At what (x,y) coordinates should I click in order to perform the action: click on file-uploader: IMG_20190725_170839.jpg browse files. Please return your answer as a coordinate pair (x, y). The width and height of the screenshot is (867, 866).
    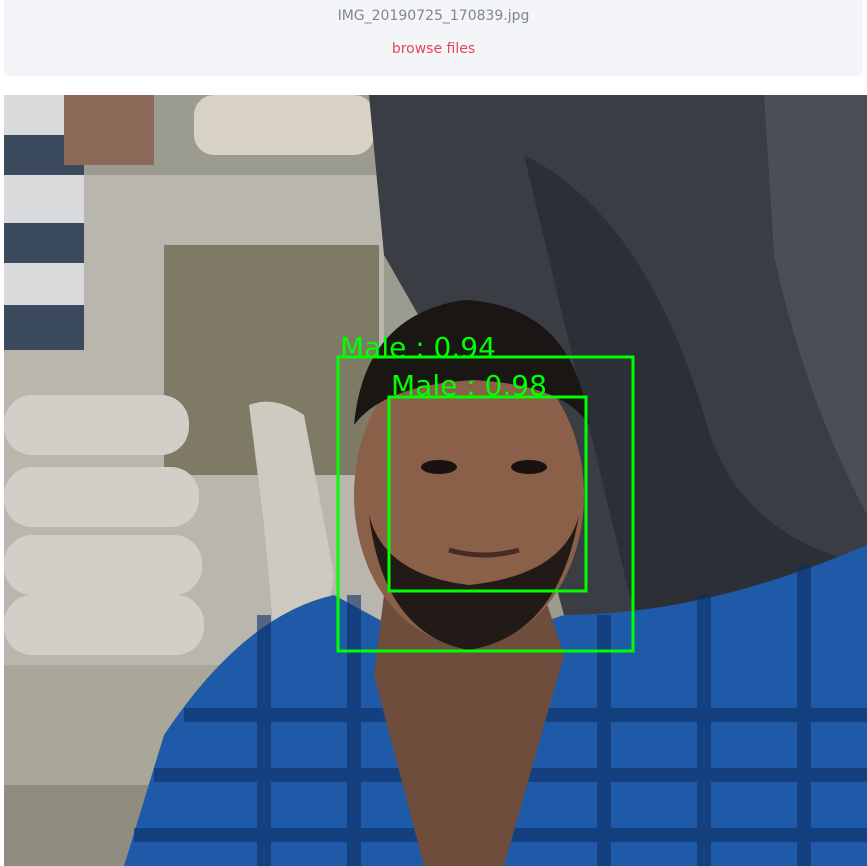
    Looking at the image, I should click on (433, 38).